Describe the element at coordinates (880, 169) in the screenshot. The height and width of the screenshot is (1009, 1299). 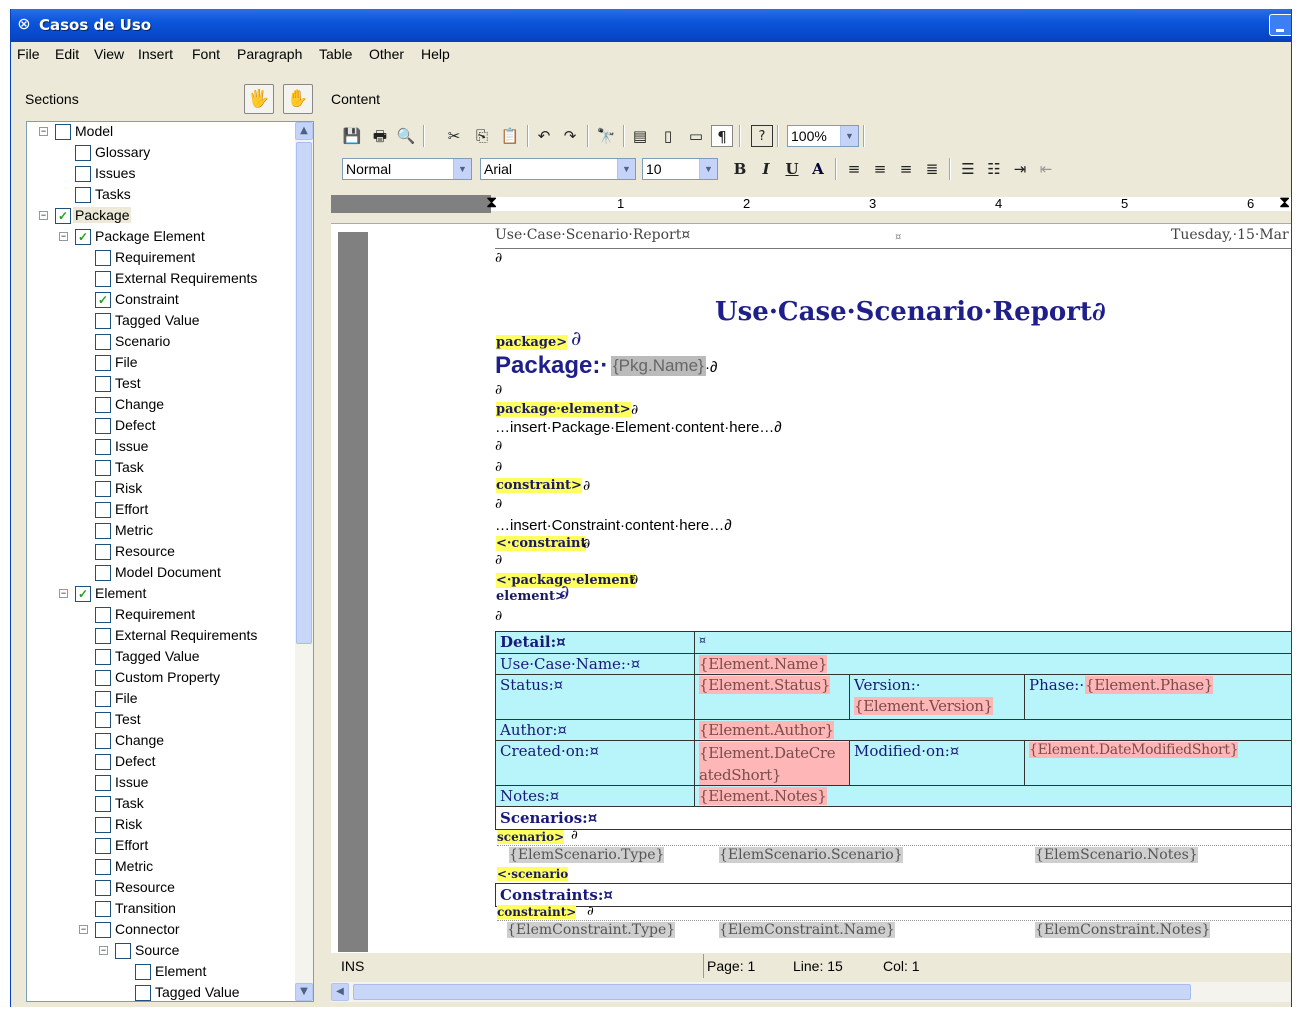
I see `align-center-icon: ≡` at that location.